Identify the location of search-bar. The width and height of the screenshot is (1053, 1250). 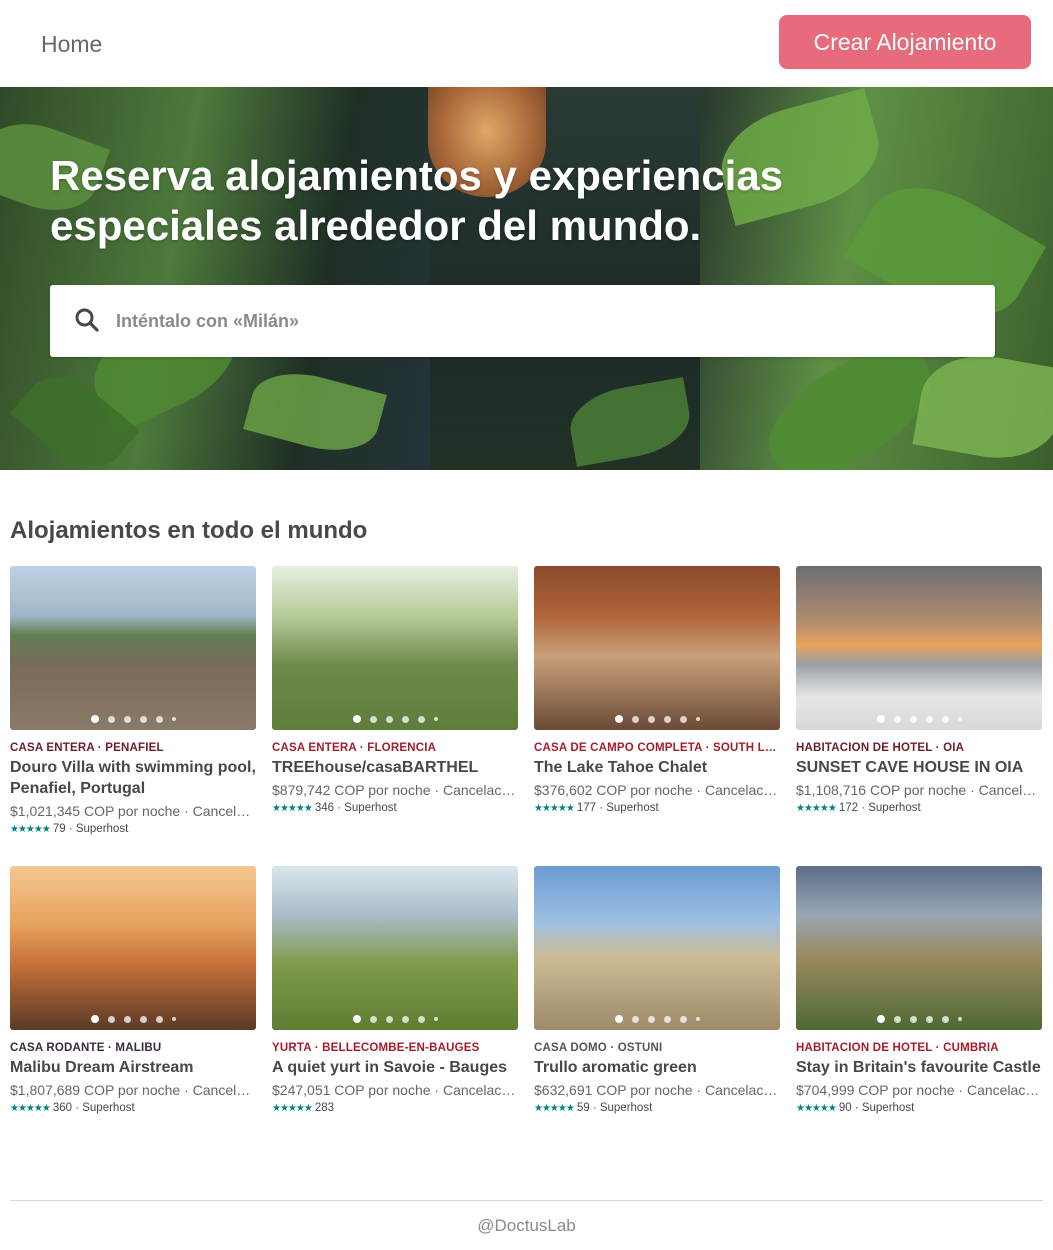
(522, 321).